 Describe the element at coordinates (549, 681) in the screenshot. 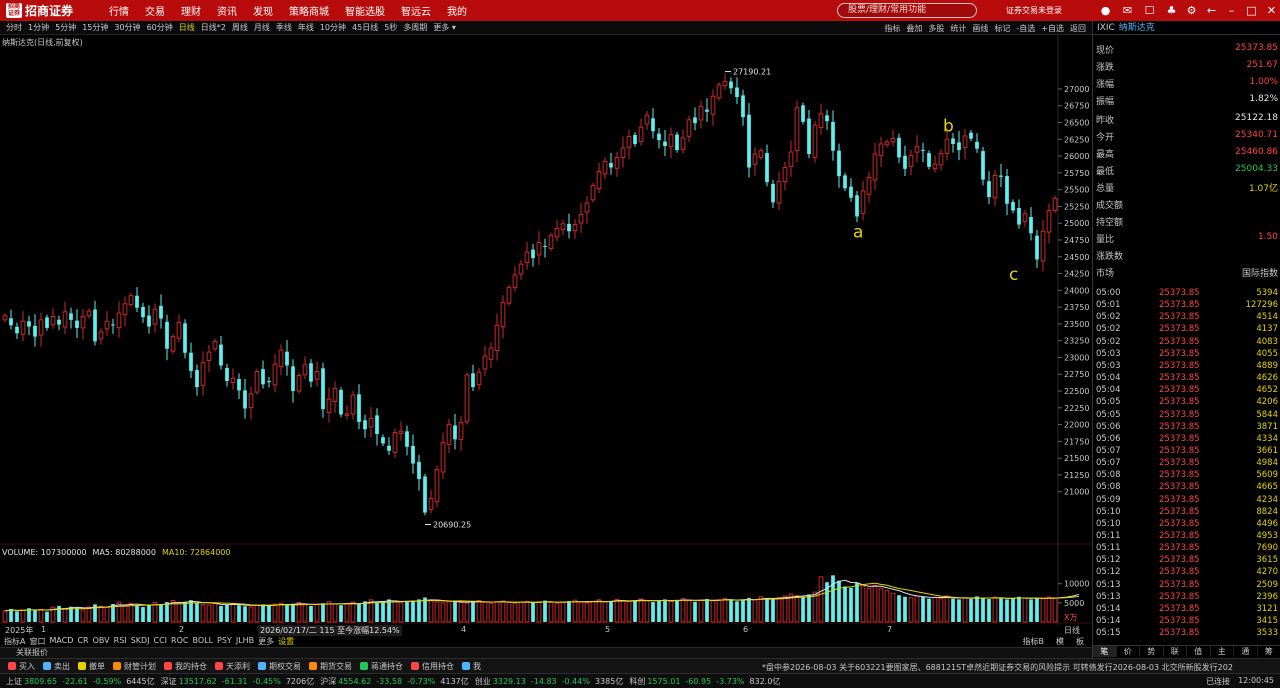

I see `index-item: 创业 3329.13 -14.83 -0.44% 3385亿` at that location.